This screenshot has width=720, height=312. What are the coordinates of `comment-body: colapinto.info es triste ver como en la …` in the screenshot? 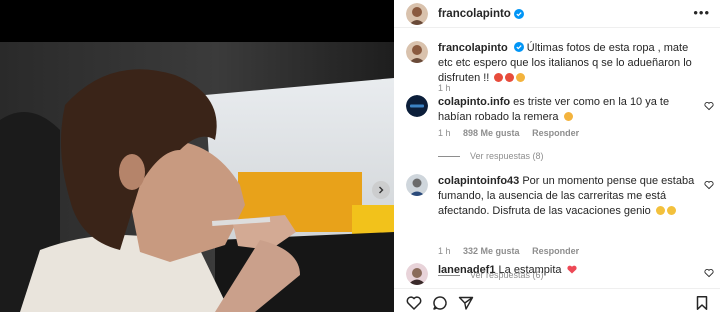 It's located at (570, 110).